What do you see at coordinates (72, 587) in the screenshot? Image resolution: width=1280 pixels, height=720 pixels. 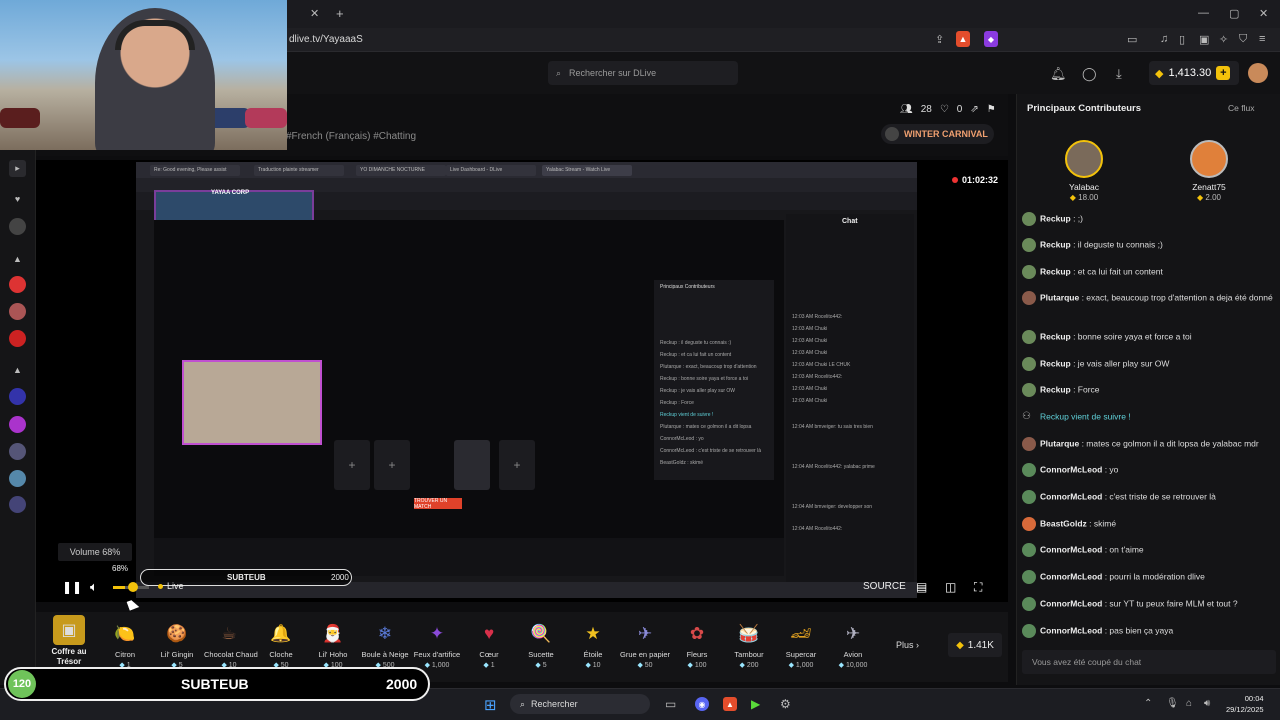 I see `pause-button: ❚❚` at bounding box center [72, 587].